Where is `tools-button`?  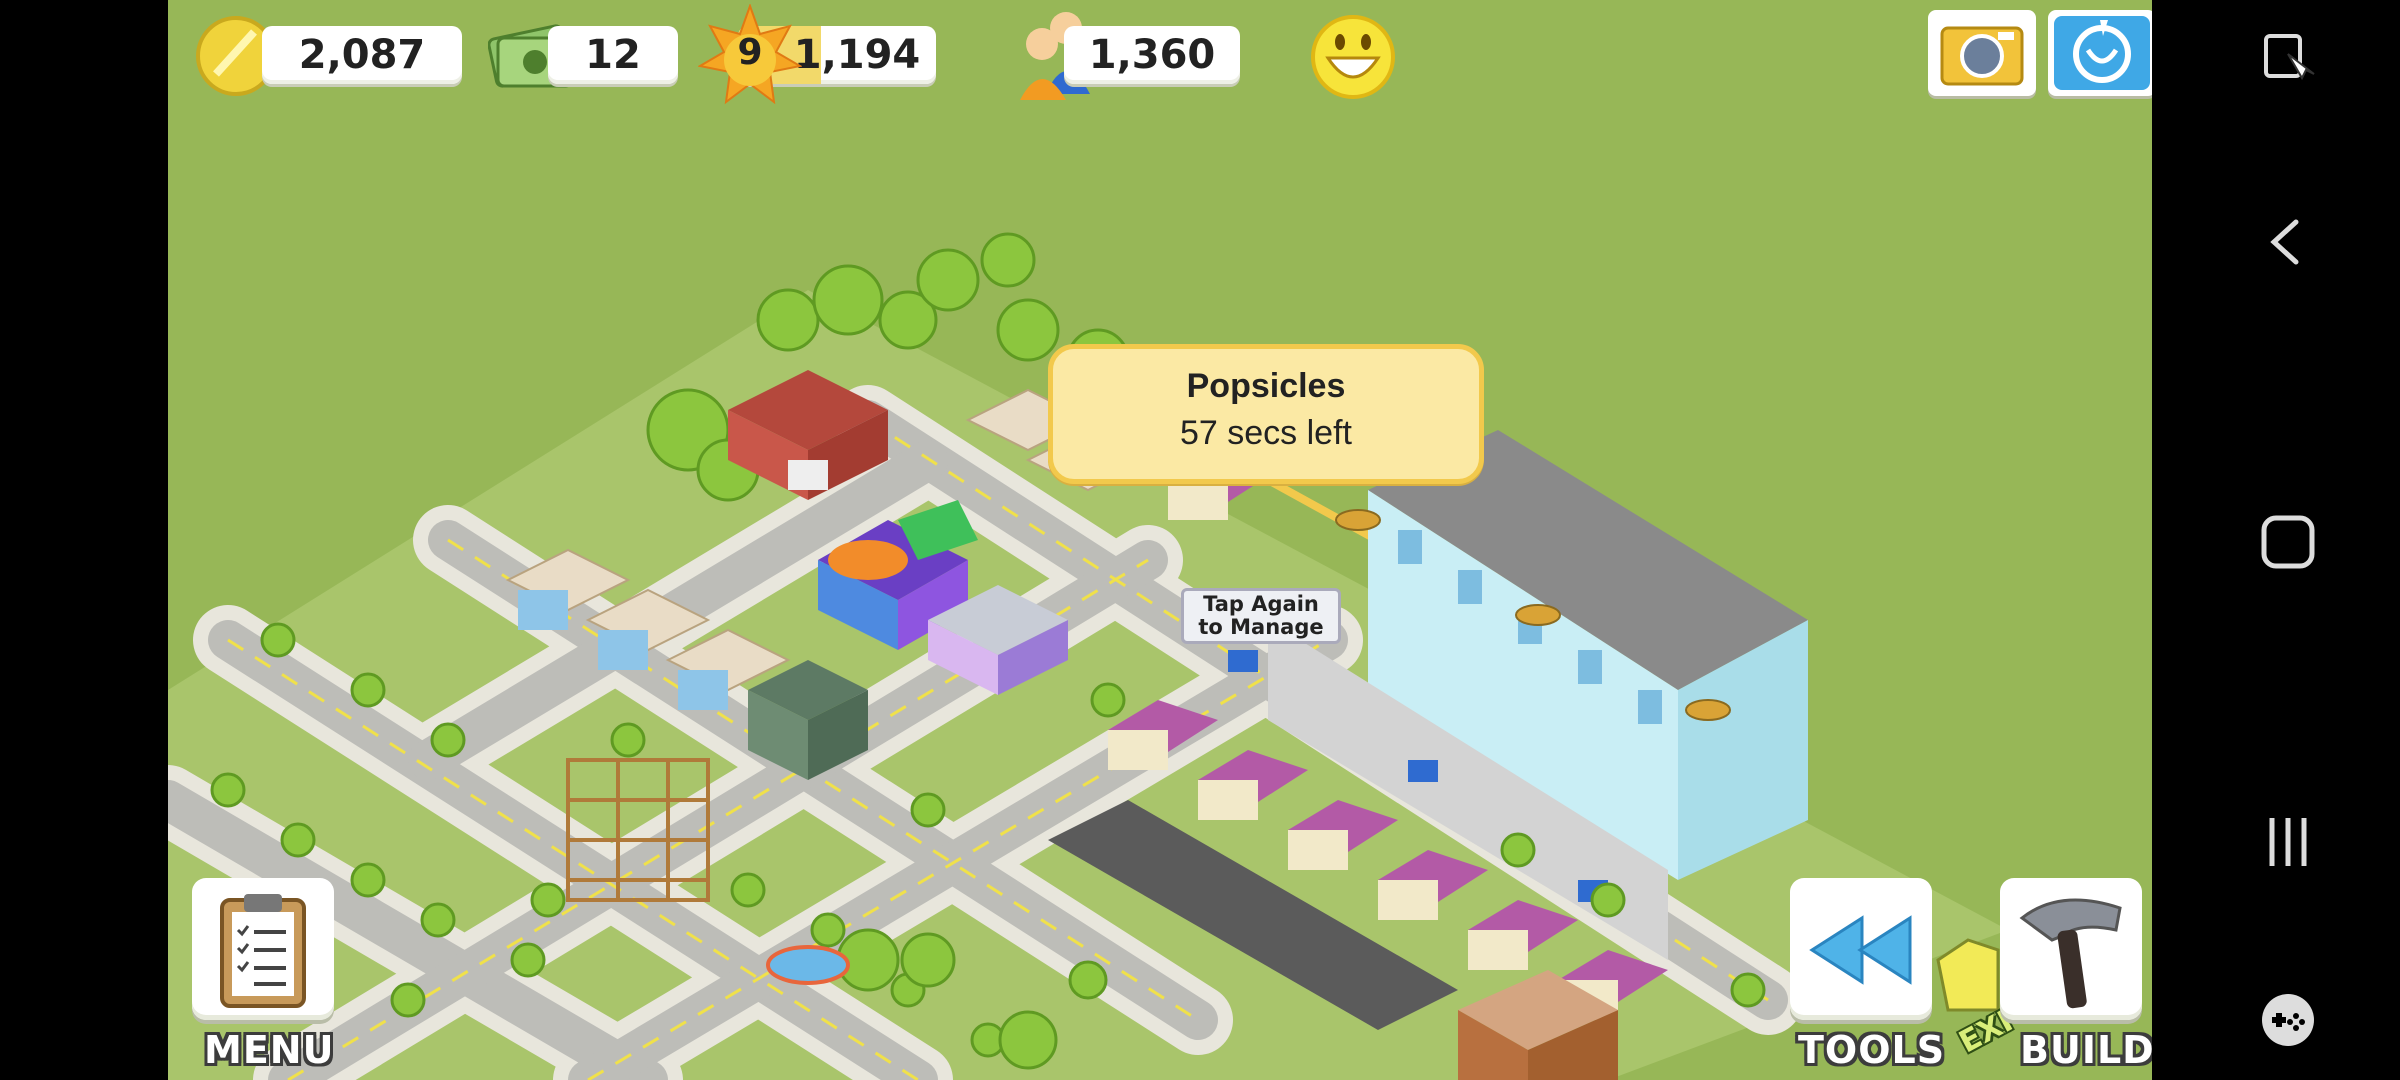 tools-button is located at coordinates (1861, 949).